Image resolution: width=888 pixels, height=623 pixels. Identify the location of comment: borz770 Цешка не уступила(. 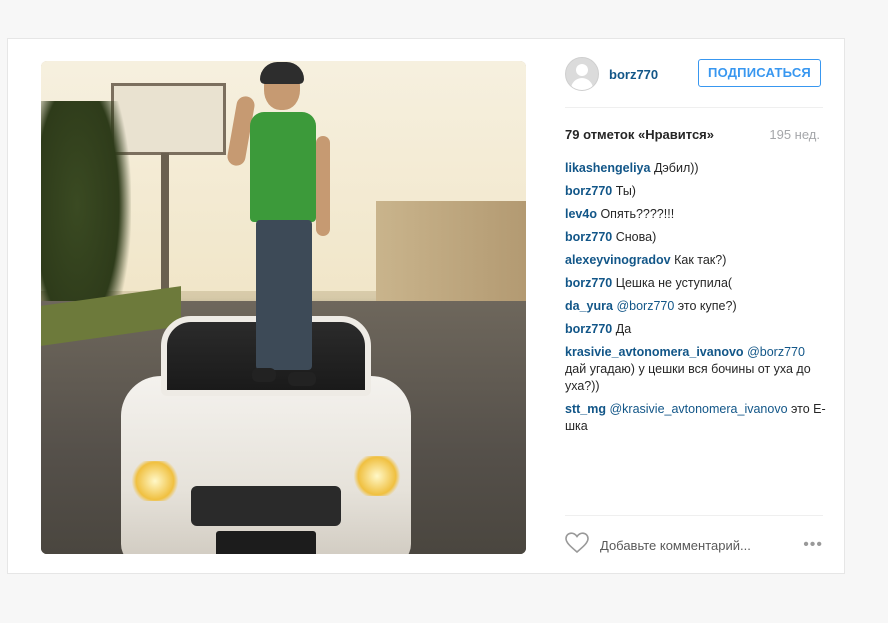
(696, 283).